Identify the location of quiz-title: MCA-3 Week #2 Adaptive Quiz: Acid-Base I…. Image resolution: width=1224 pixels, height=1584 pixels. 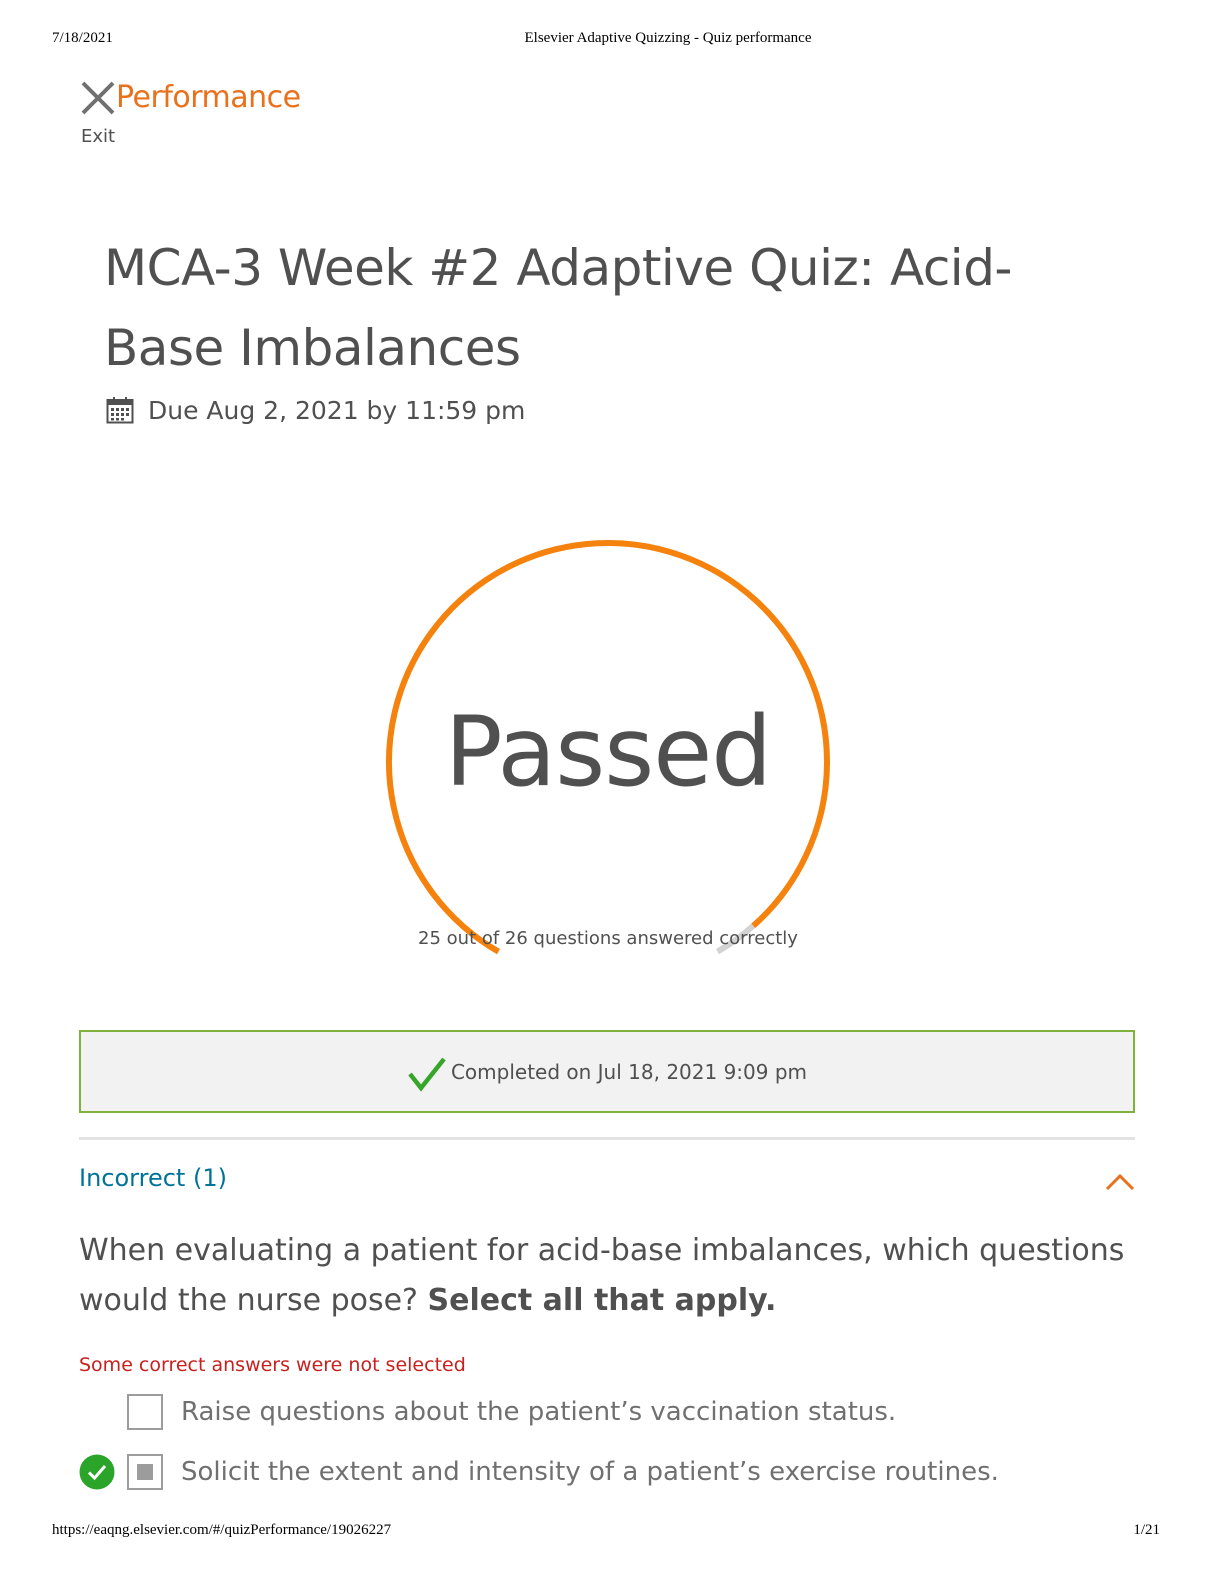
(558, 308).